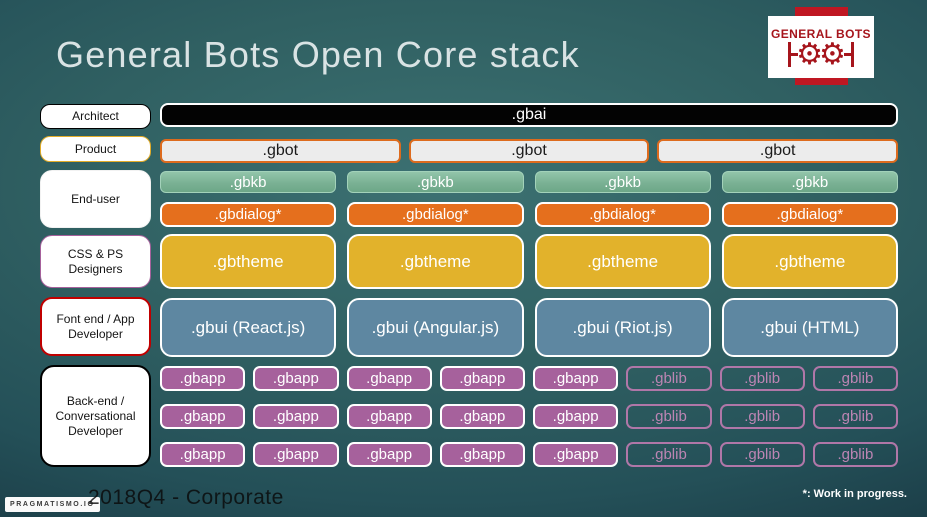 This screenshot has height=517, width=927. I want to click on role-label-end-user: End-user, so click(95, 199).